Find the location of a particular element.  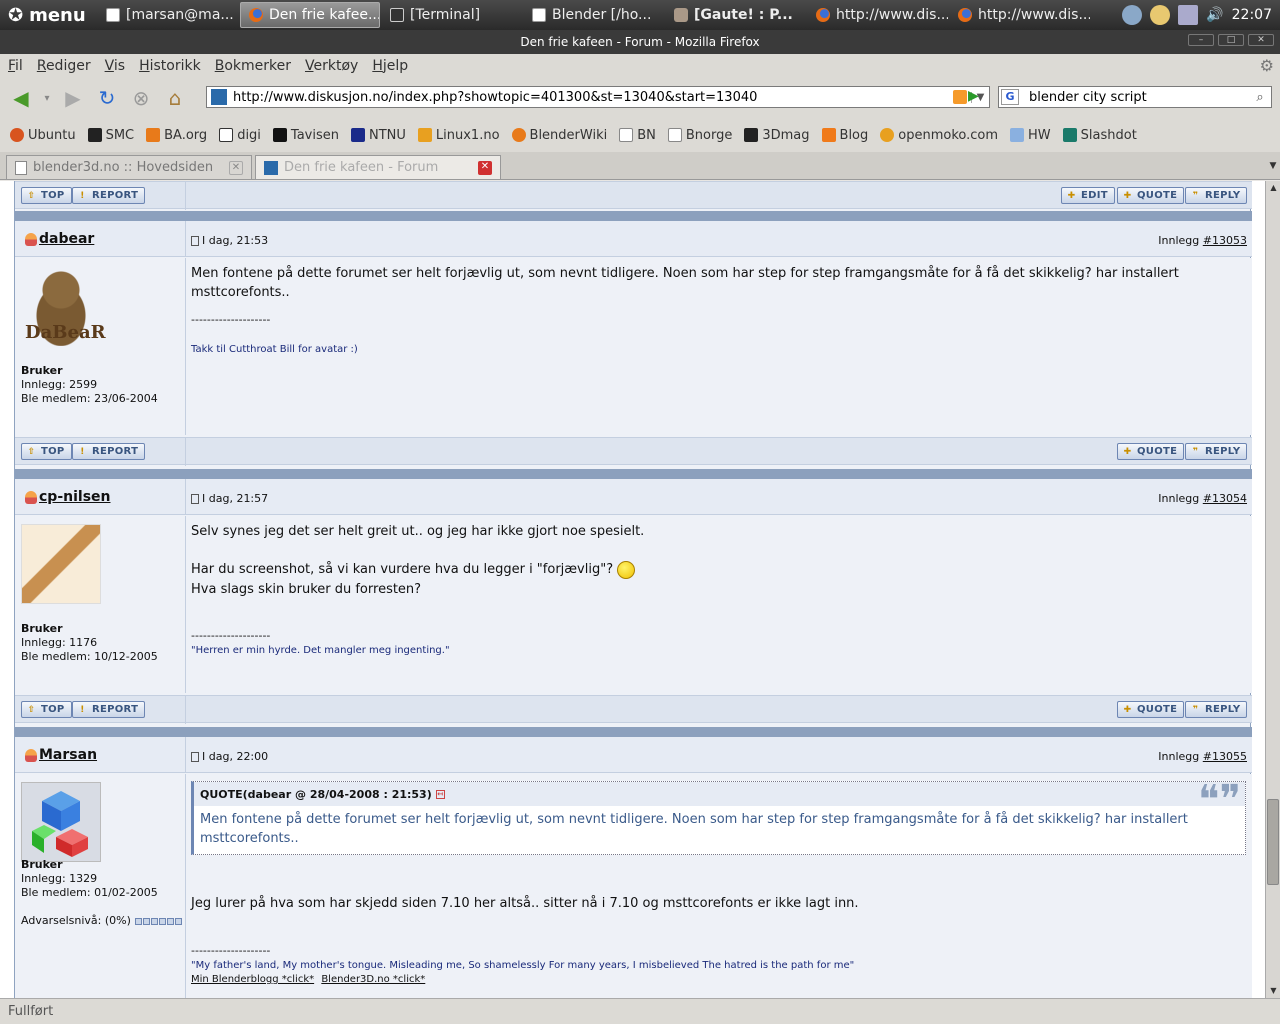

username: cp-nilsen is located at coordinates (75, 497).